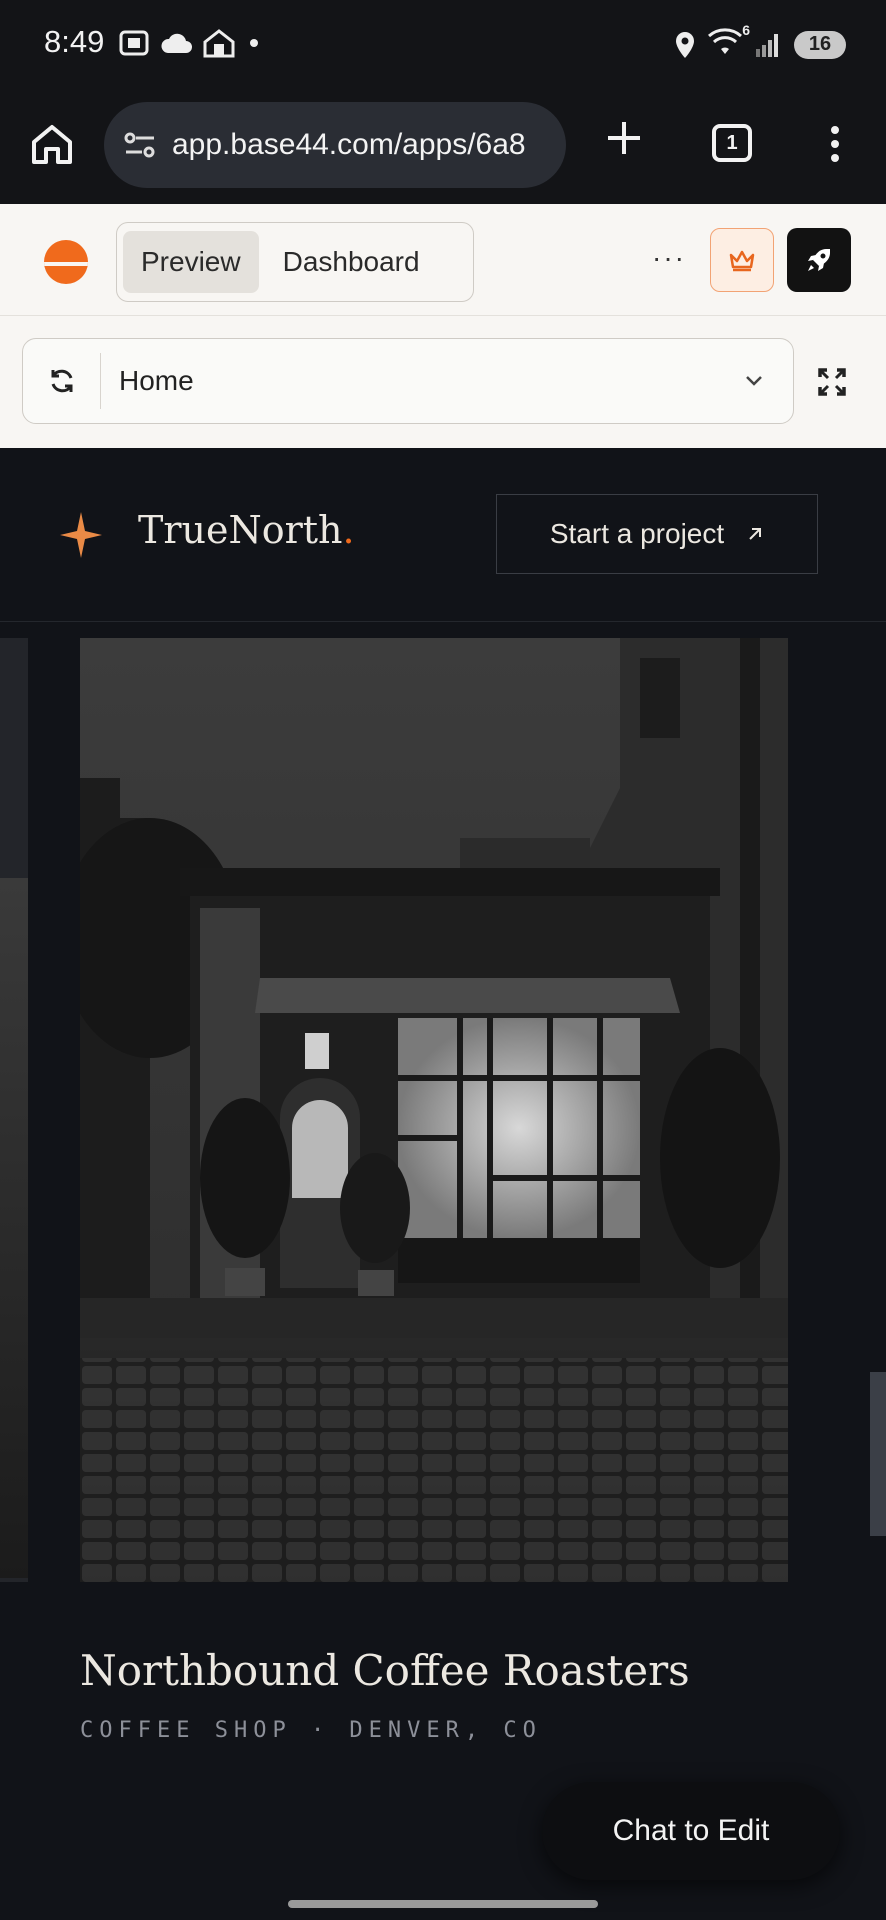 Image resolution: width=886 pixels, height=1920 pixels. Describe the element at coordinates (311, 1730) in the screenshot. I see `project-meta: COFFEE SHOP · DENVER, CO` at that location.